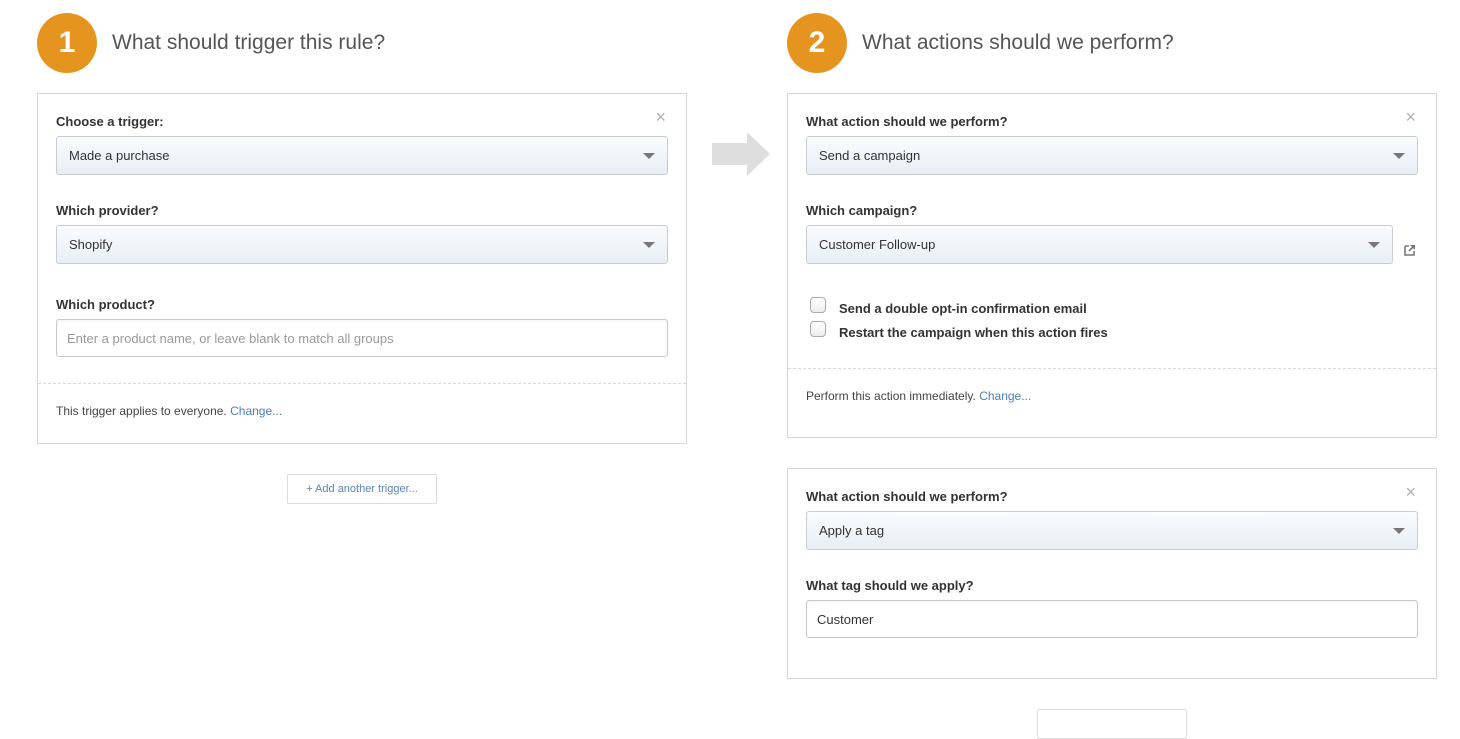 The width and height of the screenshot is (1460, 739). I want to click on step-2-title: What actions should we perform?, so click(1018, 42).